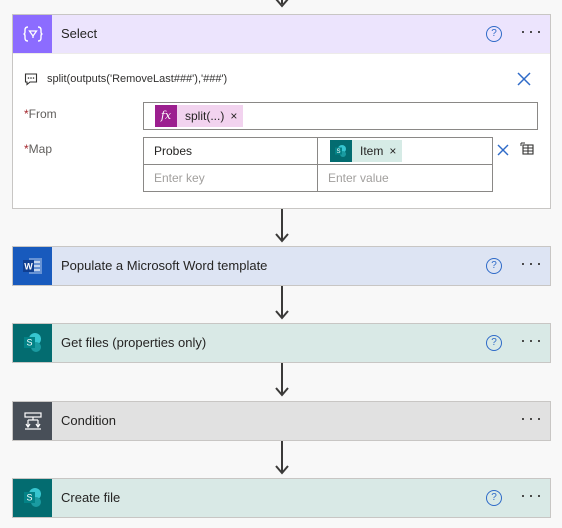  What do you see at coordinates (405, 178) in the screenshot?
I see `map-value-placeholder-input: Enter value` at bounding box center [405, 178].